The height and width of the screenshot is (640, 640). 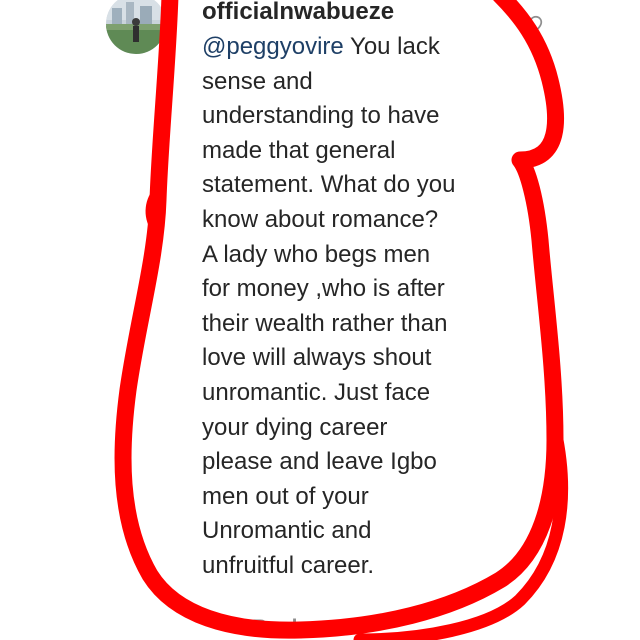 What do you see at coordinates (319, 462) in the screenshot?
I see `comment-line: please and leave Igbo` at bounding box center [319, 462].